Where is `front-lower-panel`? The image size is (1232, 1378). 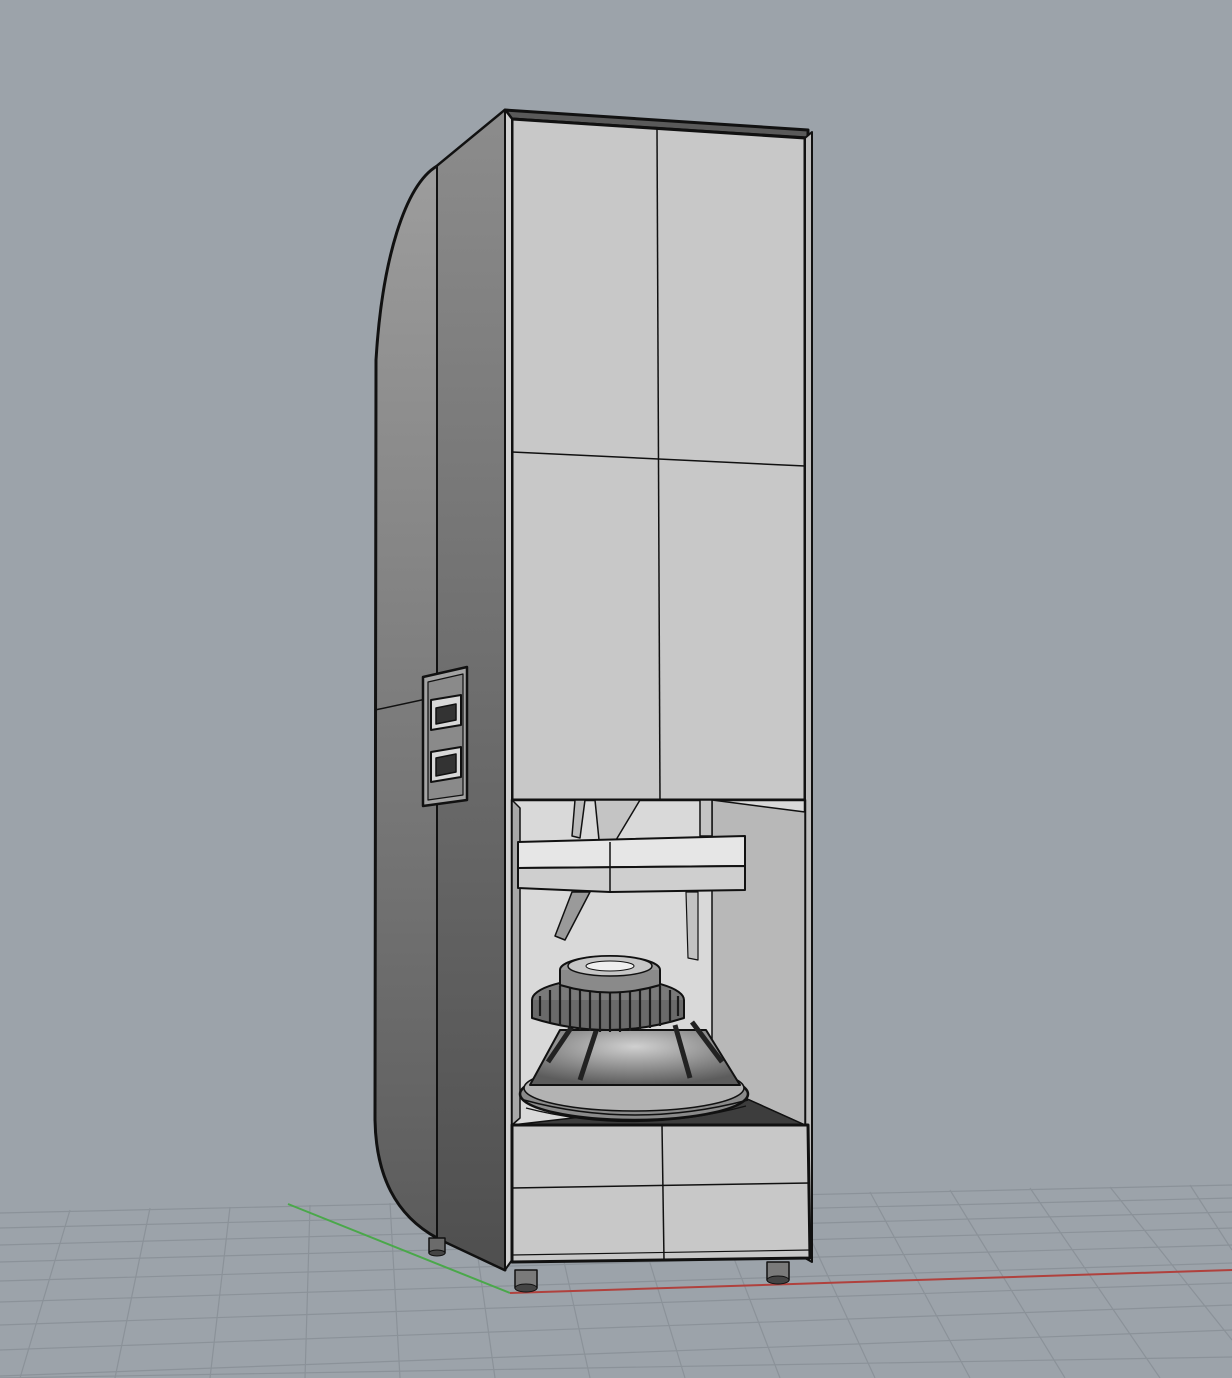
front-lower-panel is located at coordinates (661, 1193).